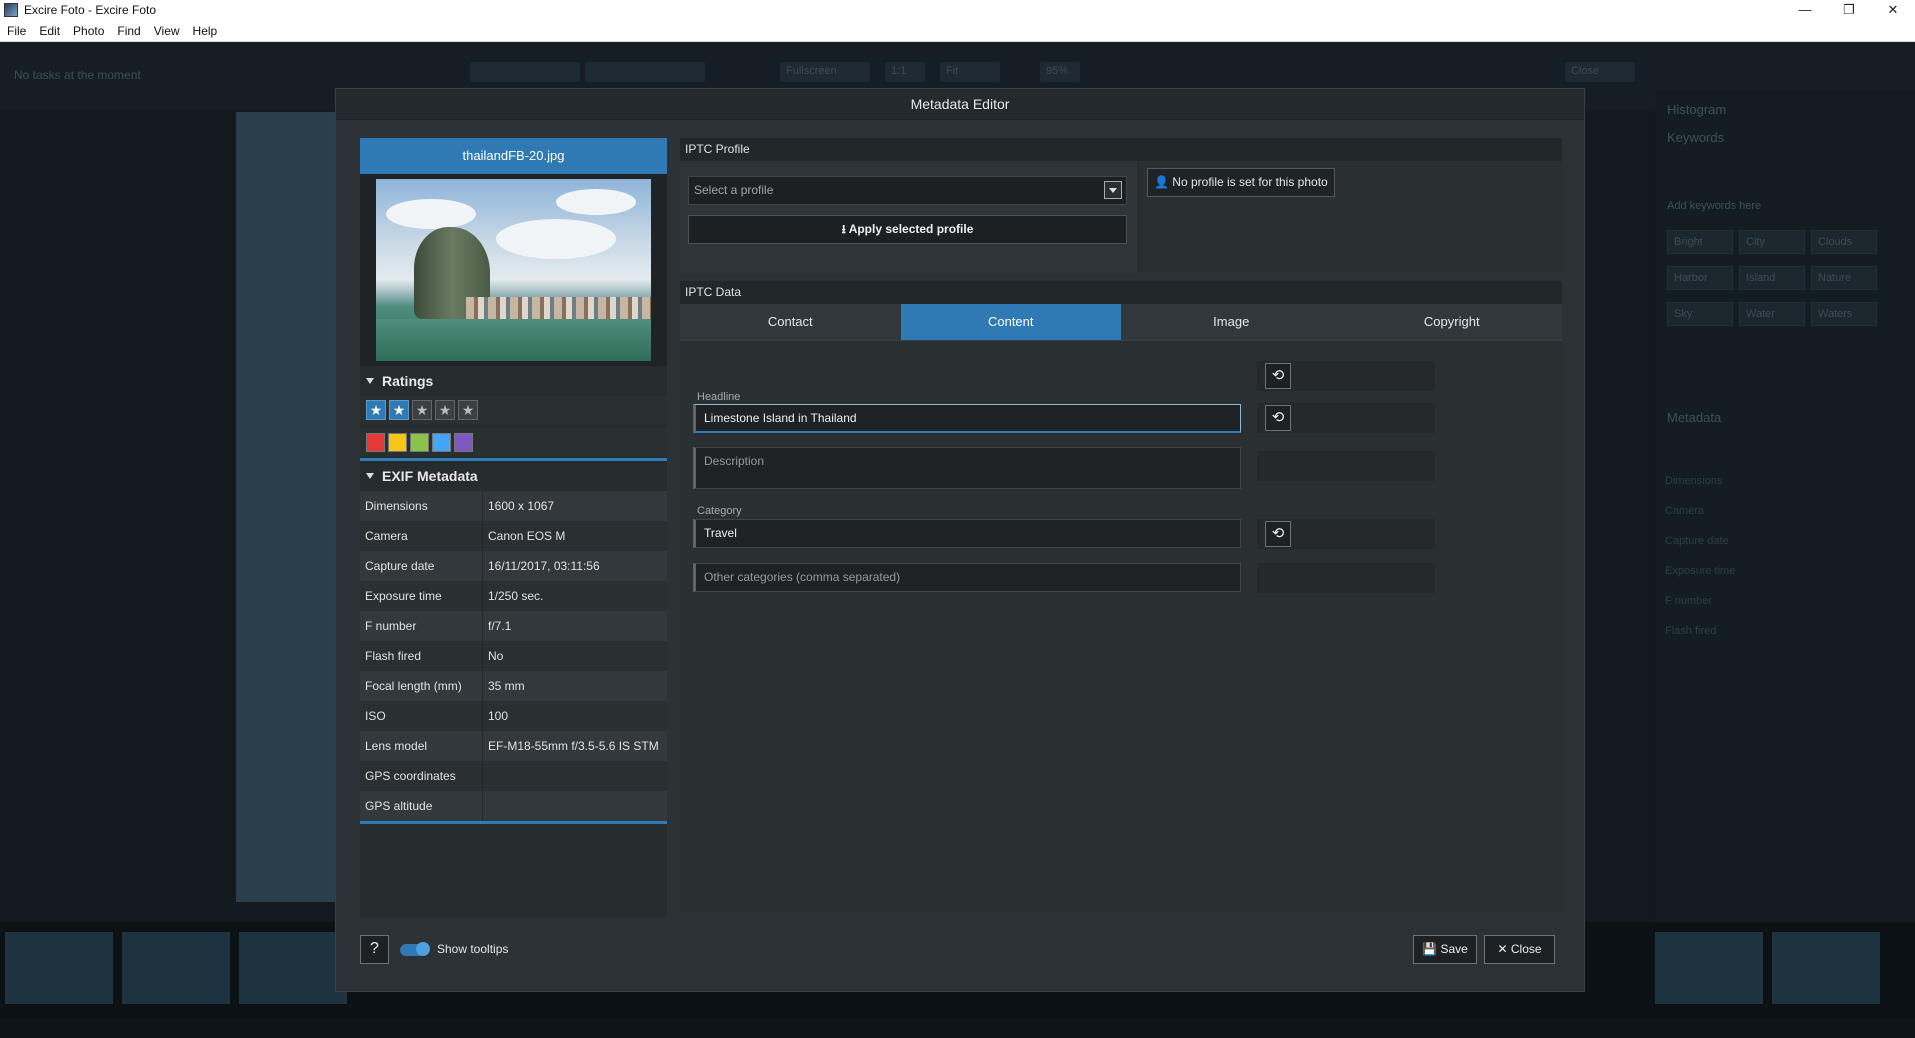 Image resolution: width=1915 pixels, height=1038 pixels. Describe the element at coordinates (176, 968) in the screenshot. I see `bg-film-thumb` at that location.